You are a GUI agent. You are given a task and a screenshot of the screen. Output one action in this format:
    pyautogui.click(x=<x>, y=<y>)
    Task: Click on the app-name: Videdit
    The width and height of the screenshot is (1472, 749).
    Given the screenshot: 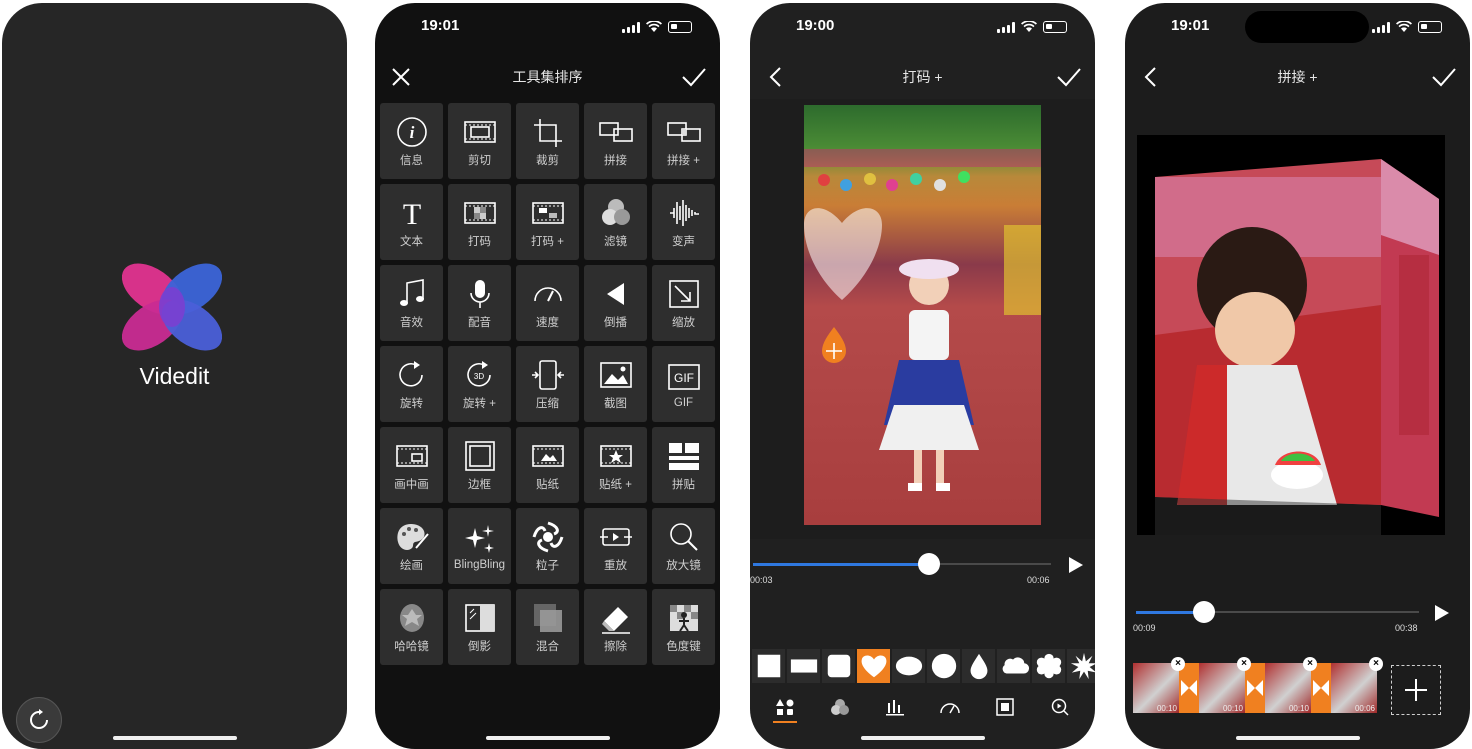 What is the action you would take?
    pyautogui.click(x=174, y=376)
    